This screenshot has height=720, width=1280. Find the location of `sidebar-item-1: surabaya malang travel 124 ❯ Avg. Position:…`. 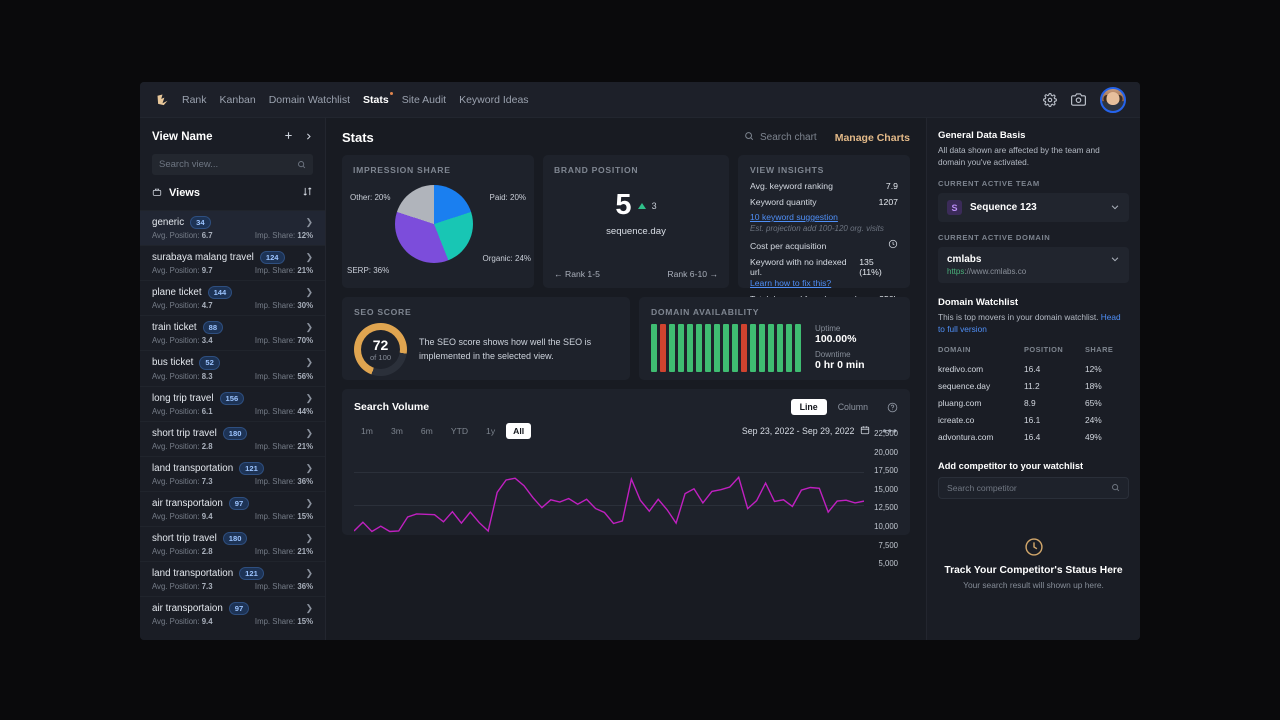

sidebar-item-1: surabaya malang travel 124 ❯ Avg. Position:… is located at coordinates (232, 262).